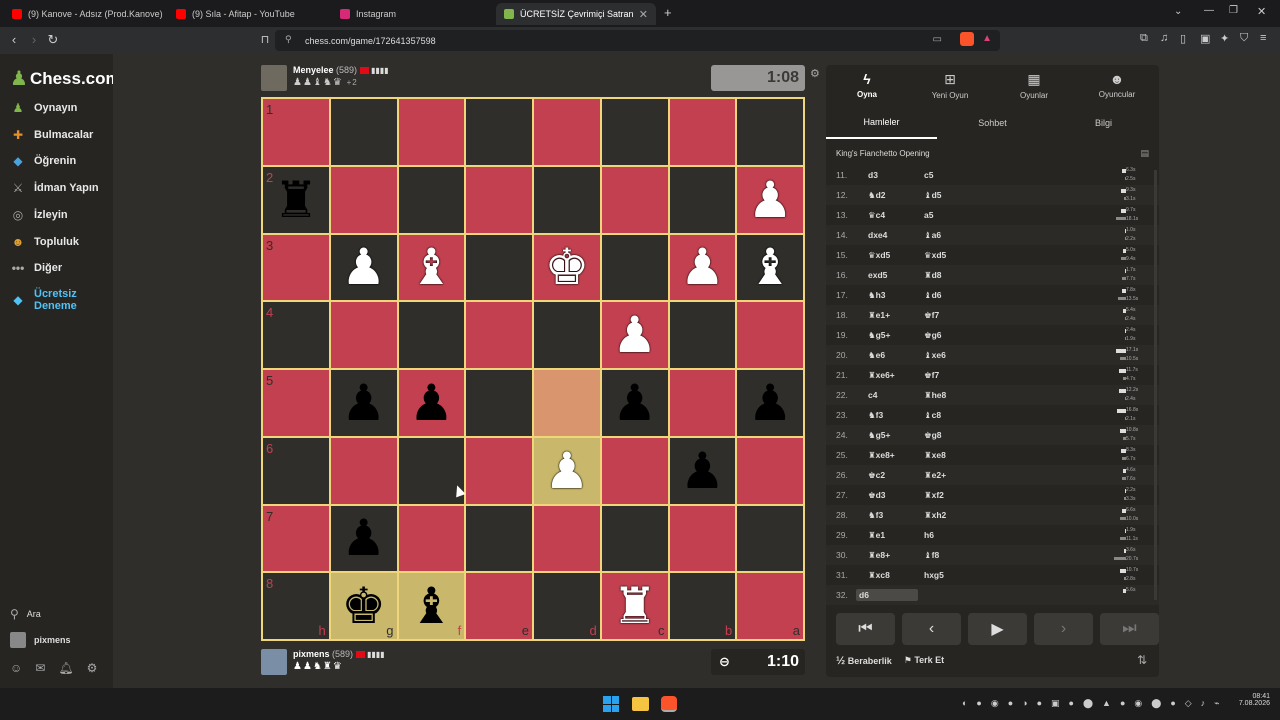  What do you see at coordinates (949, 555) in the screenshot?
I see `black-move: ♝f8` at bounding box center [949, 555].